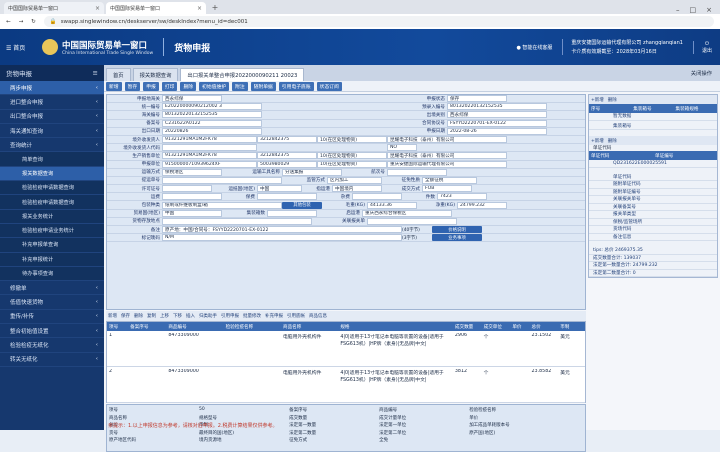 The width and height of the screenshot is (720, 452). Describe the element at coordinates (21, 22) in the screenshot. I see `forward-icon: →` at that location.